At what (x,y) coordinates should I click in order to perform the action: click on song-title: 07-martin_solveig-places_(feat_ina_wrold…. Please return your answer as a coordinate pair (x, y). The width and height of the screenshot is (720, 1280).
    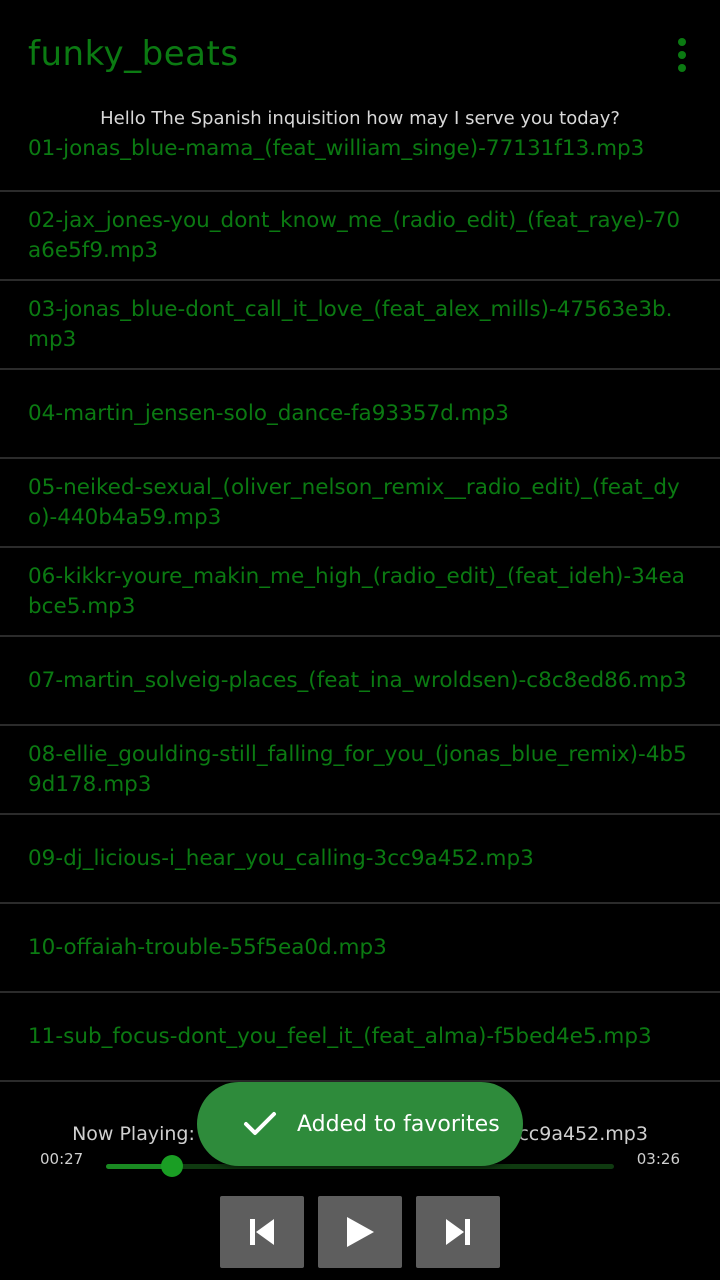
    Looking at the image, I should click on (357, 680).